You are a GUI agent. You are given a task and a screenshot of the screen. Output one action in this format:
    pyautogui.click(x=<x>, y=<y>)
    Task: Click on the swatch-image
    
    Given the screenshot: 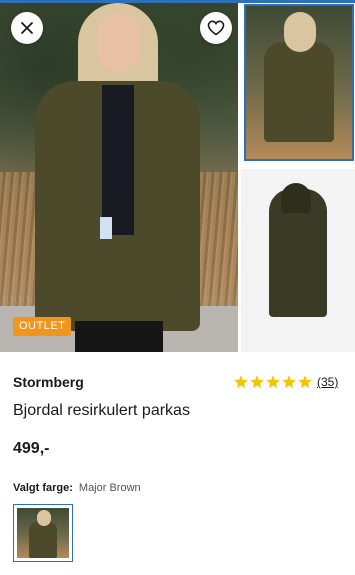 What is the action you would take?
    pyautogui.click(x=43, y=533)
    